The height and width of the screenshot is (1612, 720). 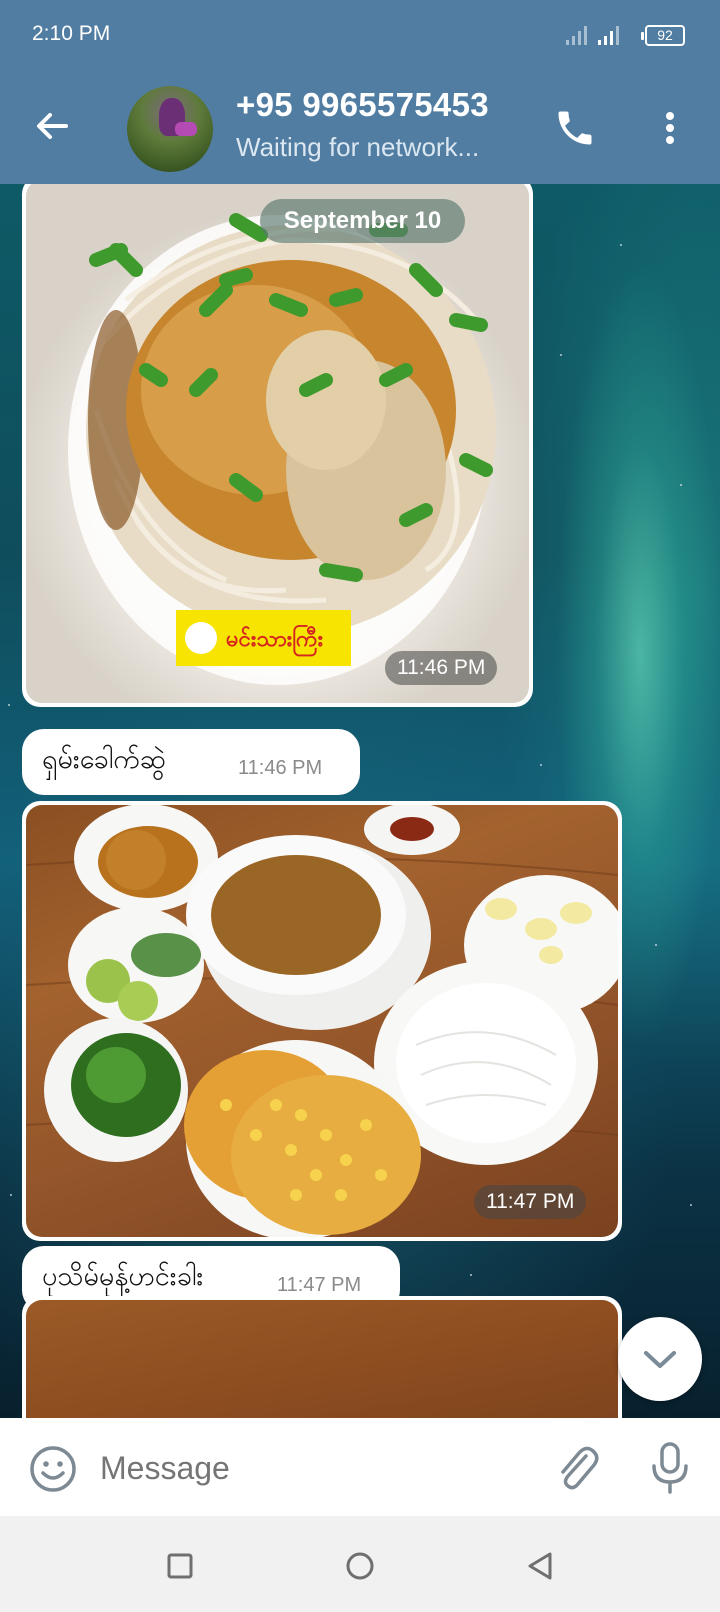 I want to click on battery-indicator: 92, so click(x=663, y=35).